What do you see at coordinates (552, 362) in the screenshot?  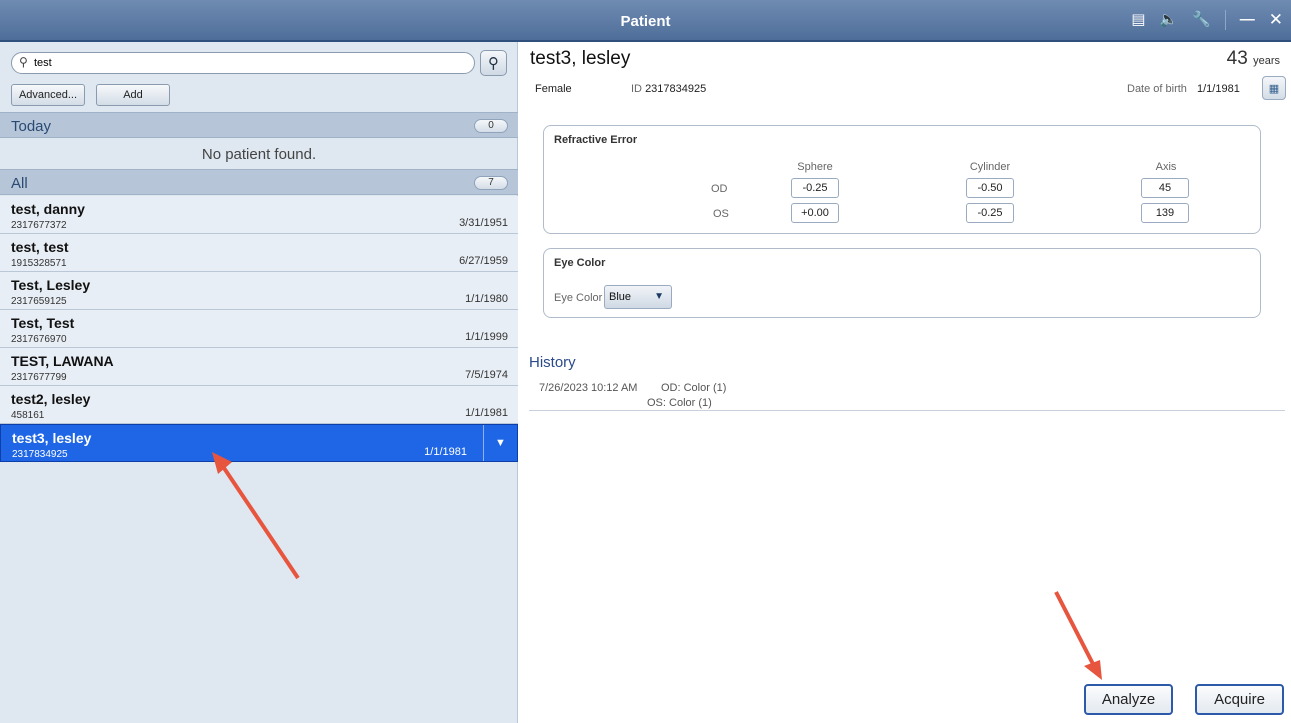 I see `history-title: History` at bounding box center [552, 362].